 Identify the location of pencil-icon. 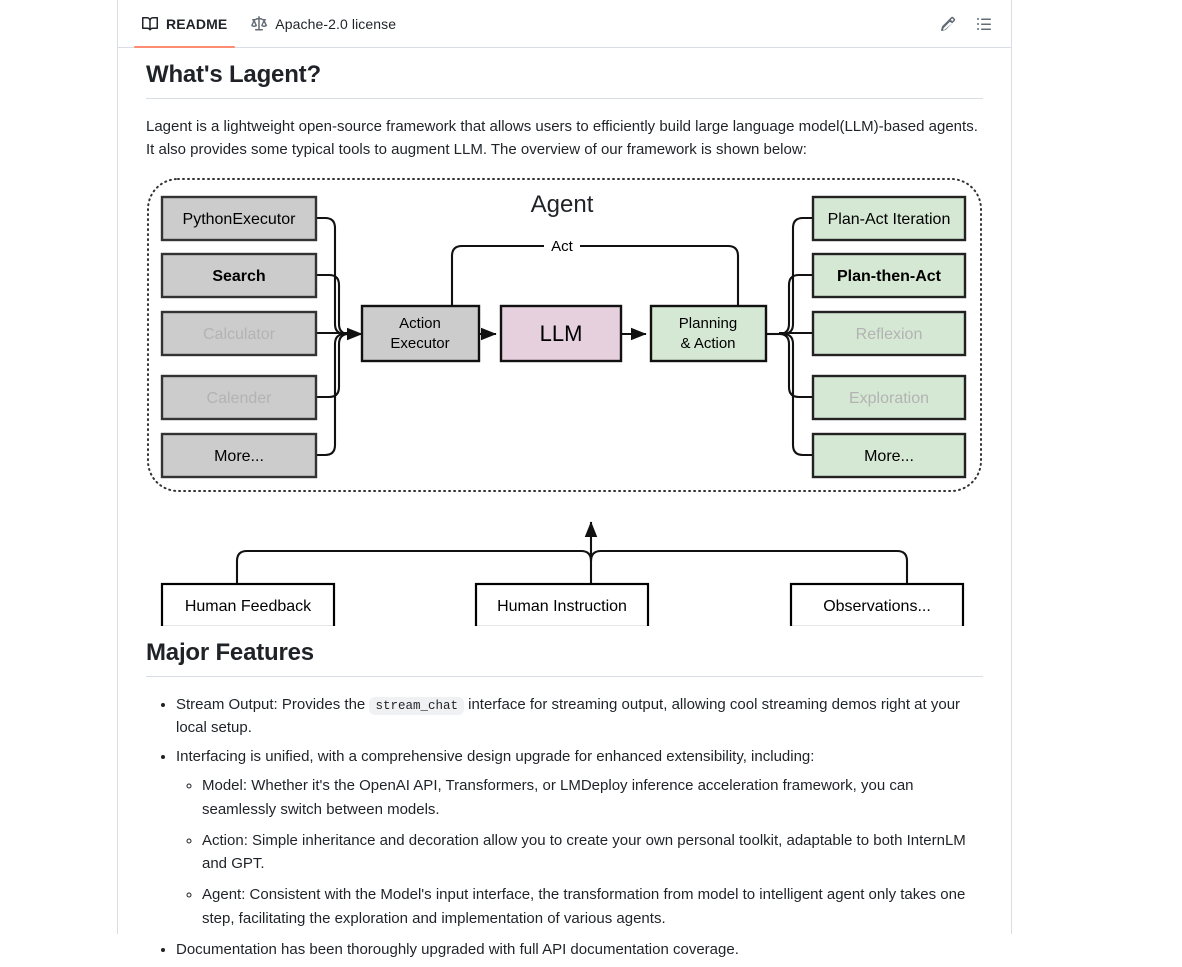
(948, 24).